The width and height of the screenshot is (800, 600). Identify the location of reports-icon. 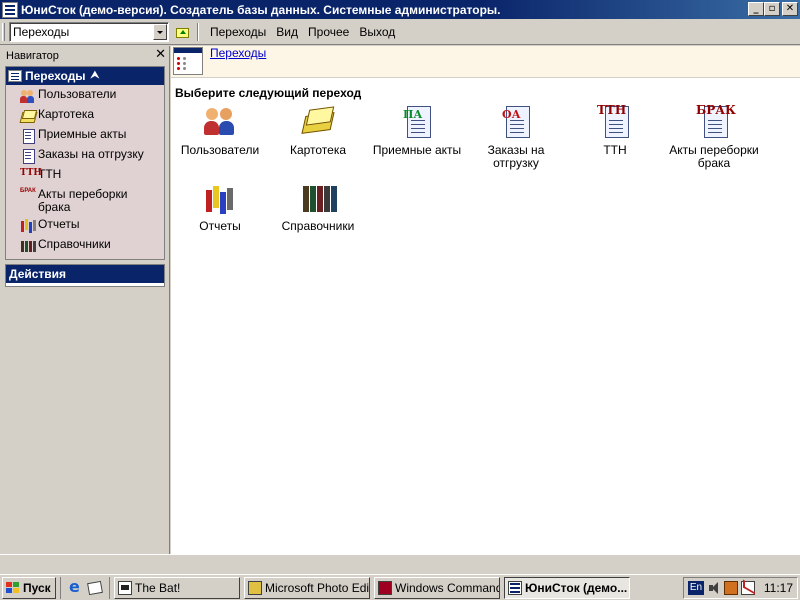
(28, 226).